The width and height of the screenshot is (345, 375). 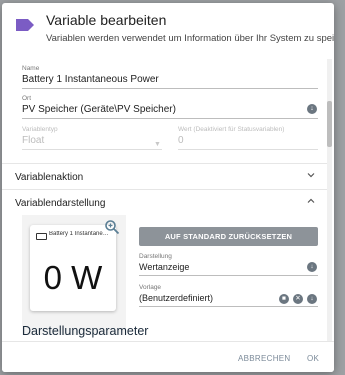 I want to click on cancel-button: ABBRECHEN, so click(x=264, y=358).